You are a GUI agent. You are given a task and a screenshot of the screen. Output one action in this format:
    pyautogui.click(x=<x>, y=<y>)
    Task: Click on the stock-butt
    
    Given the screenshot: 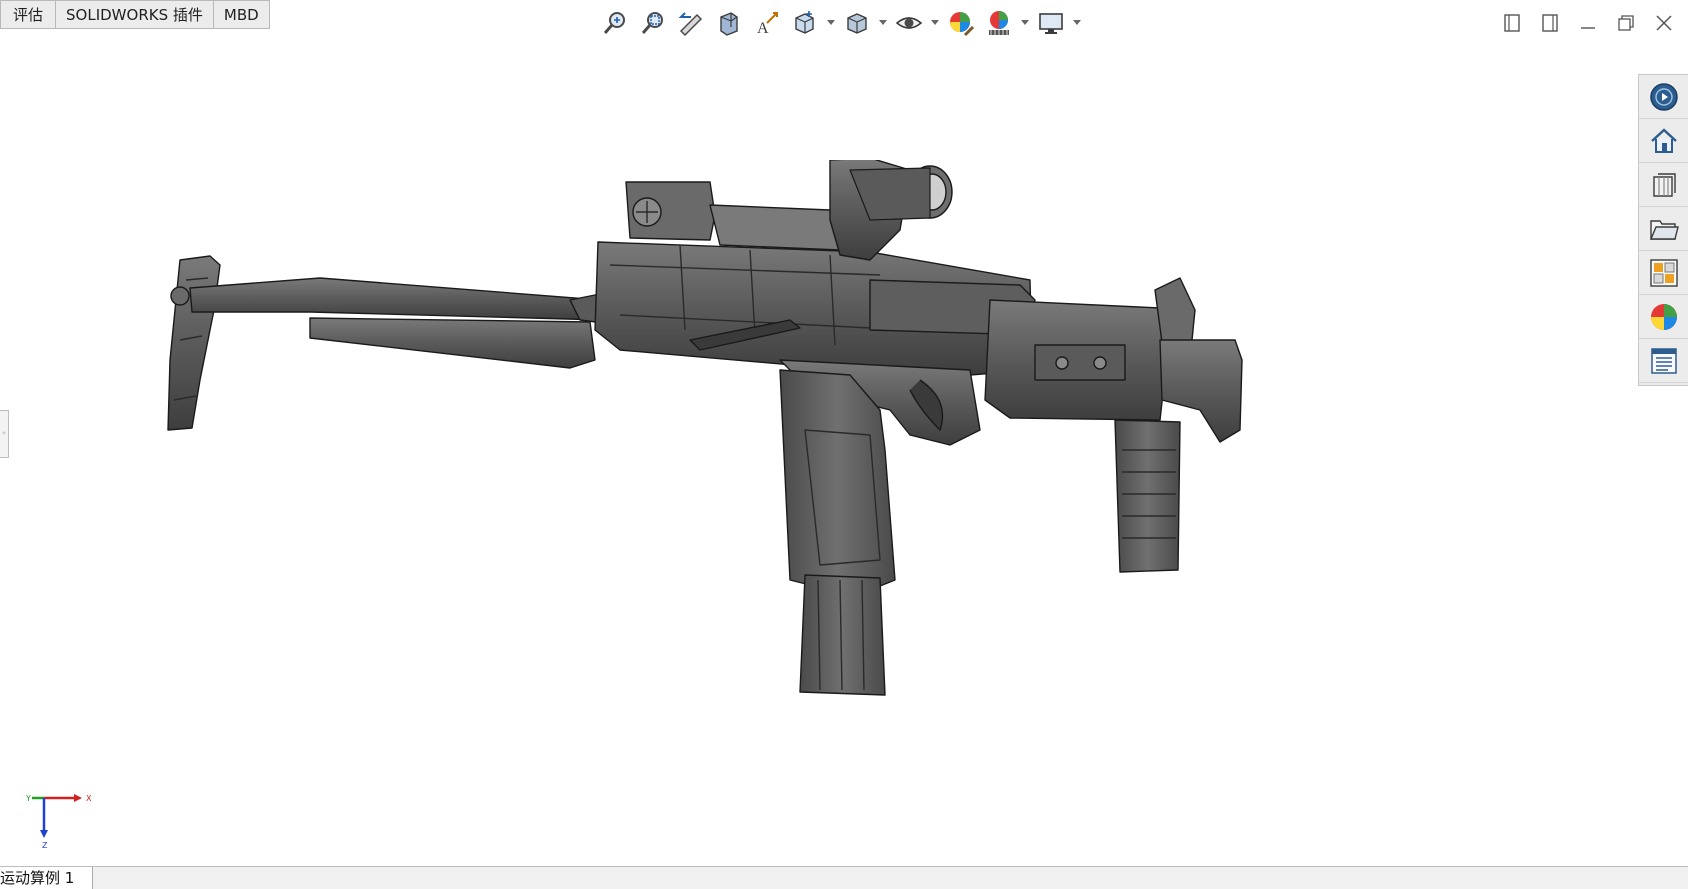 What is the action you would take?
    pyautogui.click(x=194, y=343)
    